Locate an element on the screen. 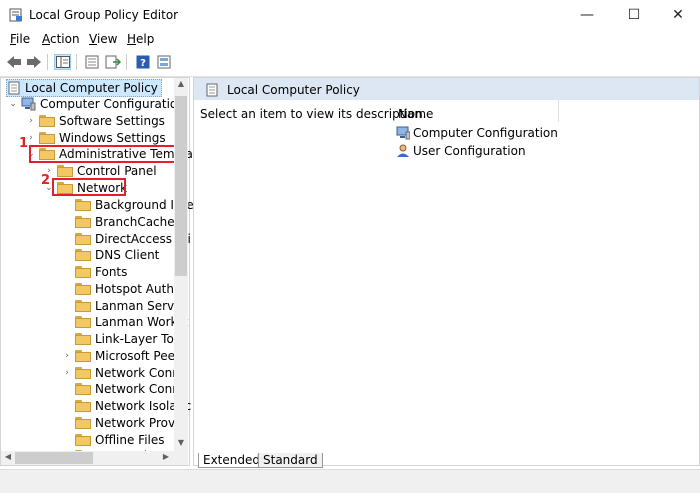 The height and width of the screenshot is (493, 700). annotation-step2-number: 2 is located at coordinates (46, 180).